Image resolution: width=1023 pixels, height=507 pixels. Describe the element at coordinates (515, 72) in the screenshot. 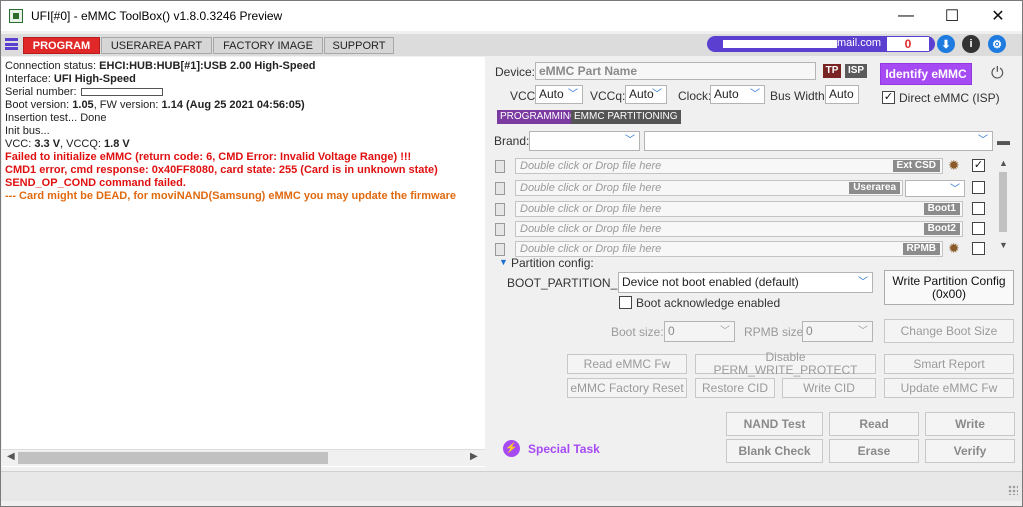

I see `device-label: Device:` at that location.